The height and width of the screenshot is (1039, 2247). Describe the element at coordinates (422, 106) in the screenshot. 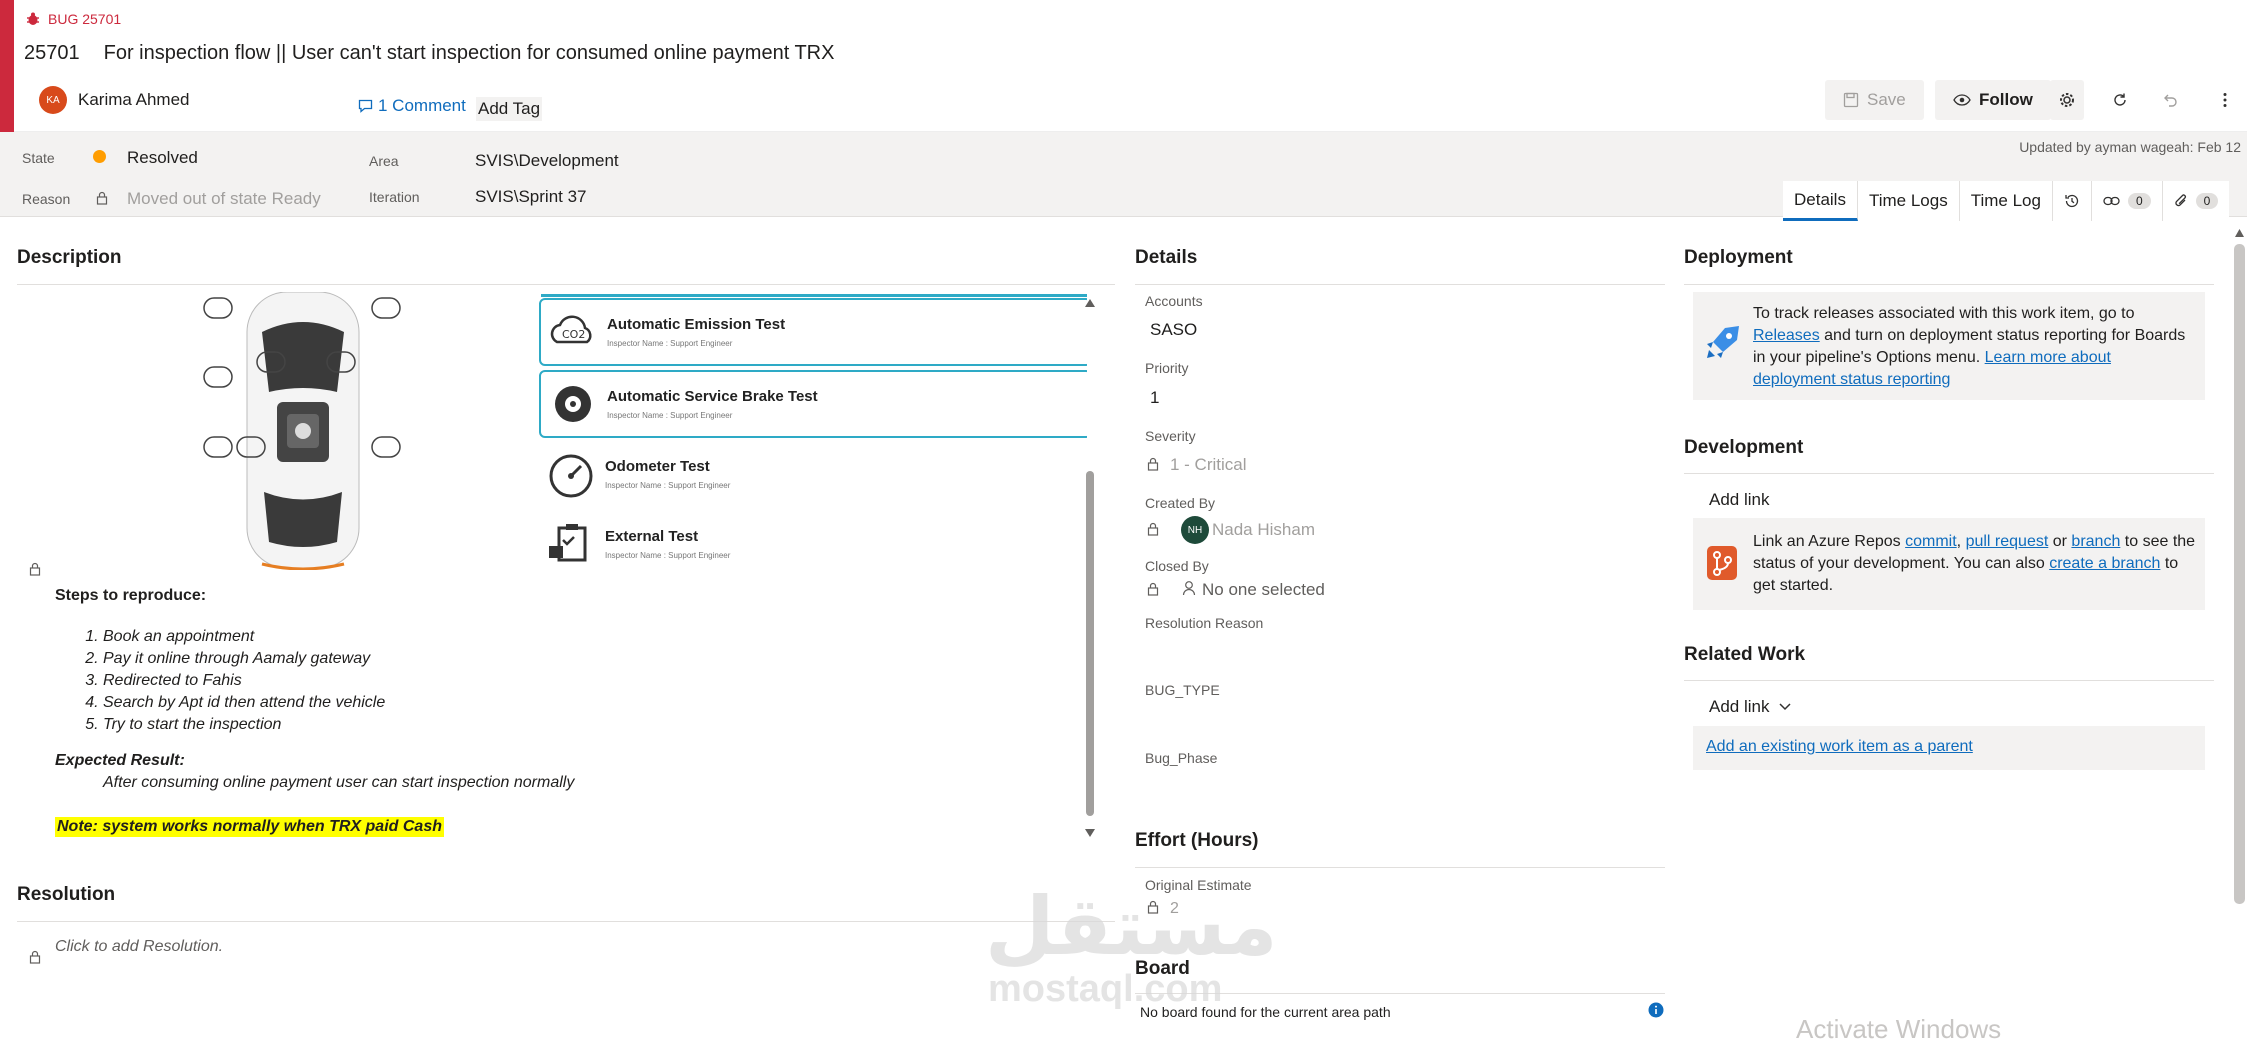

I see `comments-label: 1 Comment` at that location.